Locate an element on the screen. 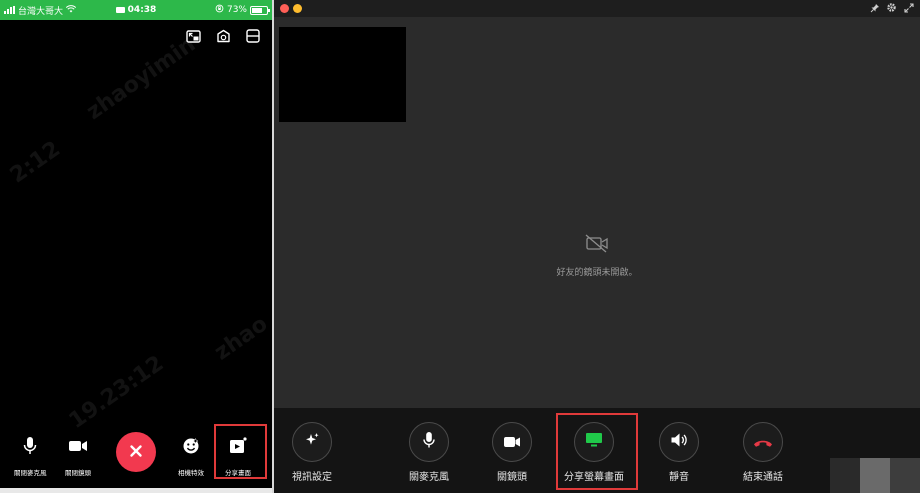 The image size is (920, 493). phone-mic-label: 關閉麥克風 is located at coordinates (30, 473).